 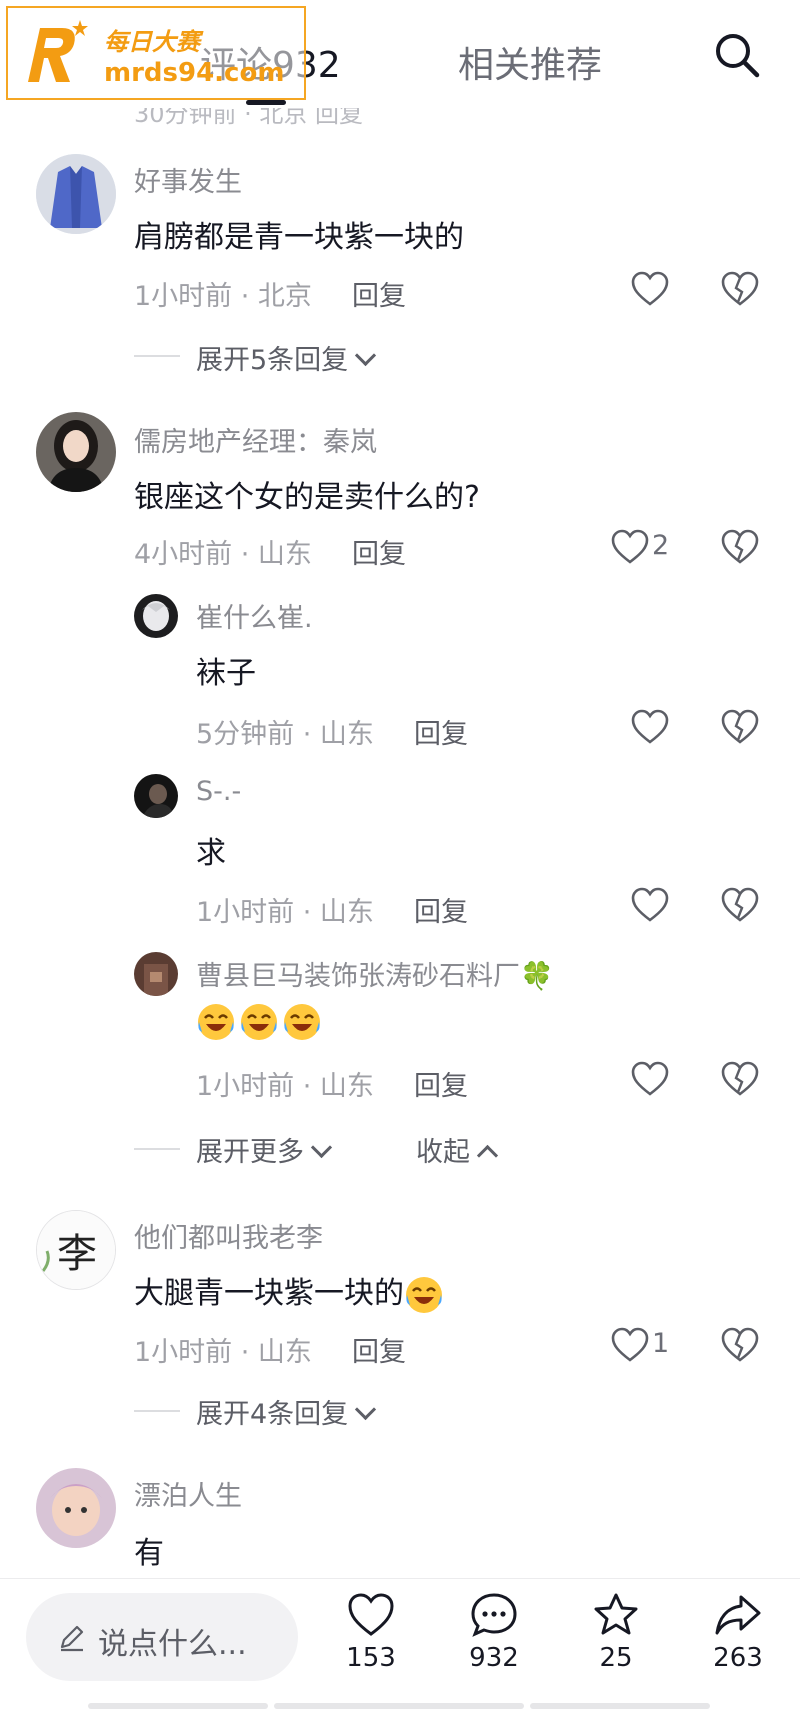 What do you see at coordinates (443, 1152) in the screenshot?
I see `collapse-label: 收起` at bounding box center [443, 1152].